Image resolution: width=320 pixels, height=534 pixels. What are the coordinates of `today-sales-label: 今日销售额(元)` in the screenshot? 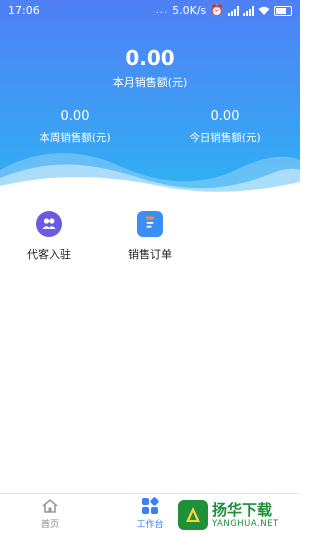 It's located at (225, 138).